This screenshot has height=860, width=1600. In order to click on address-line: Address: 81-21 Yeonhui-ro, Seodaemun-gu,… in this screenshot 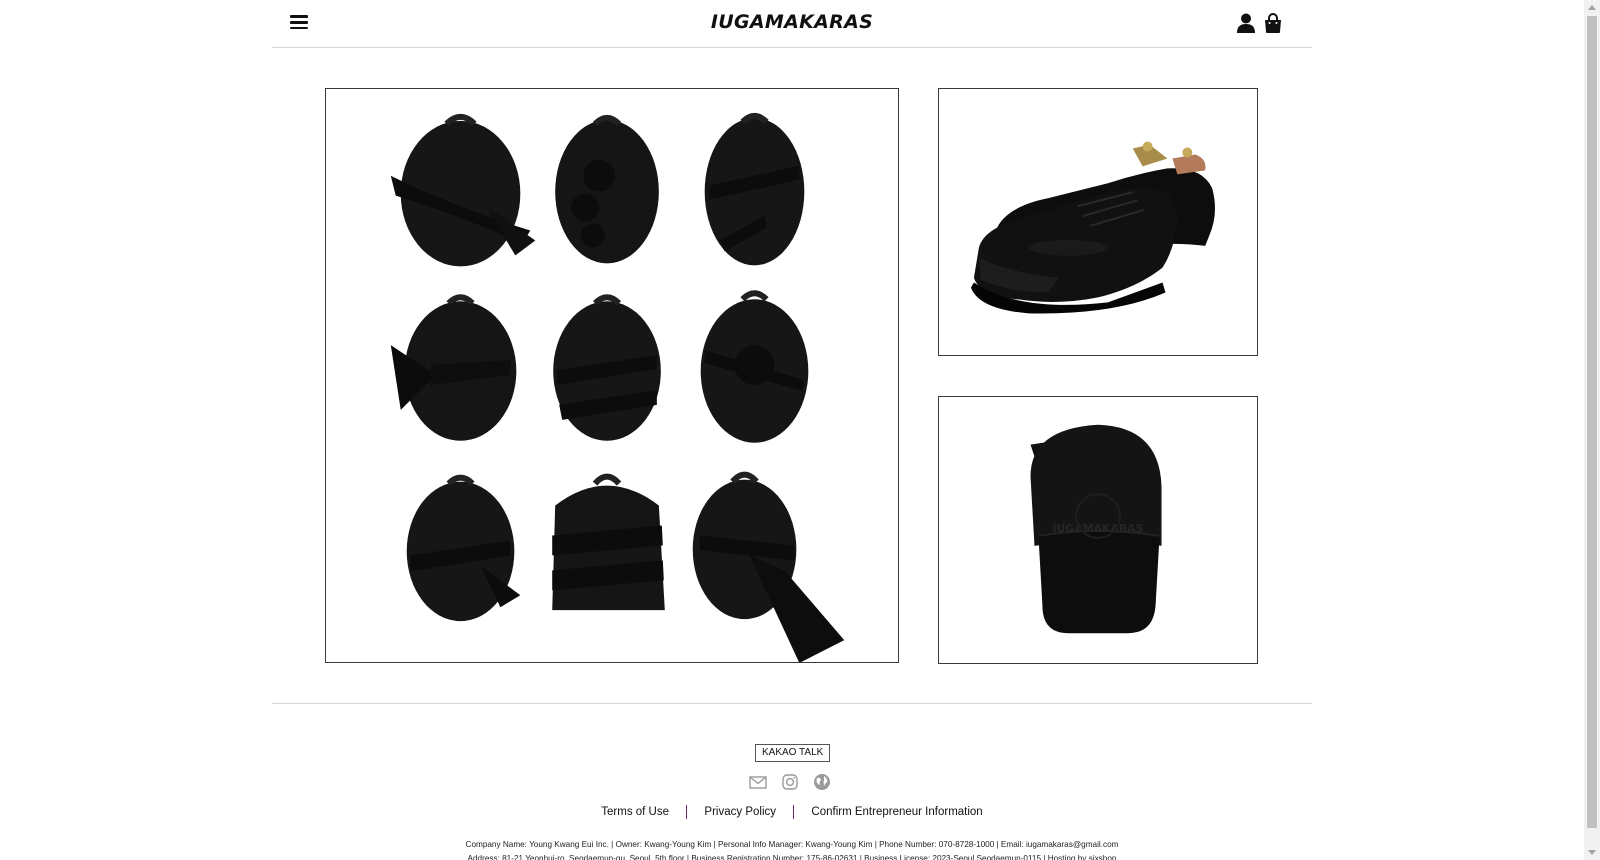, I will do `click(792, 857)`.